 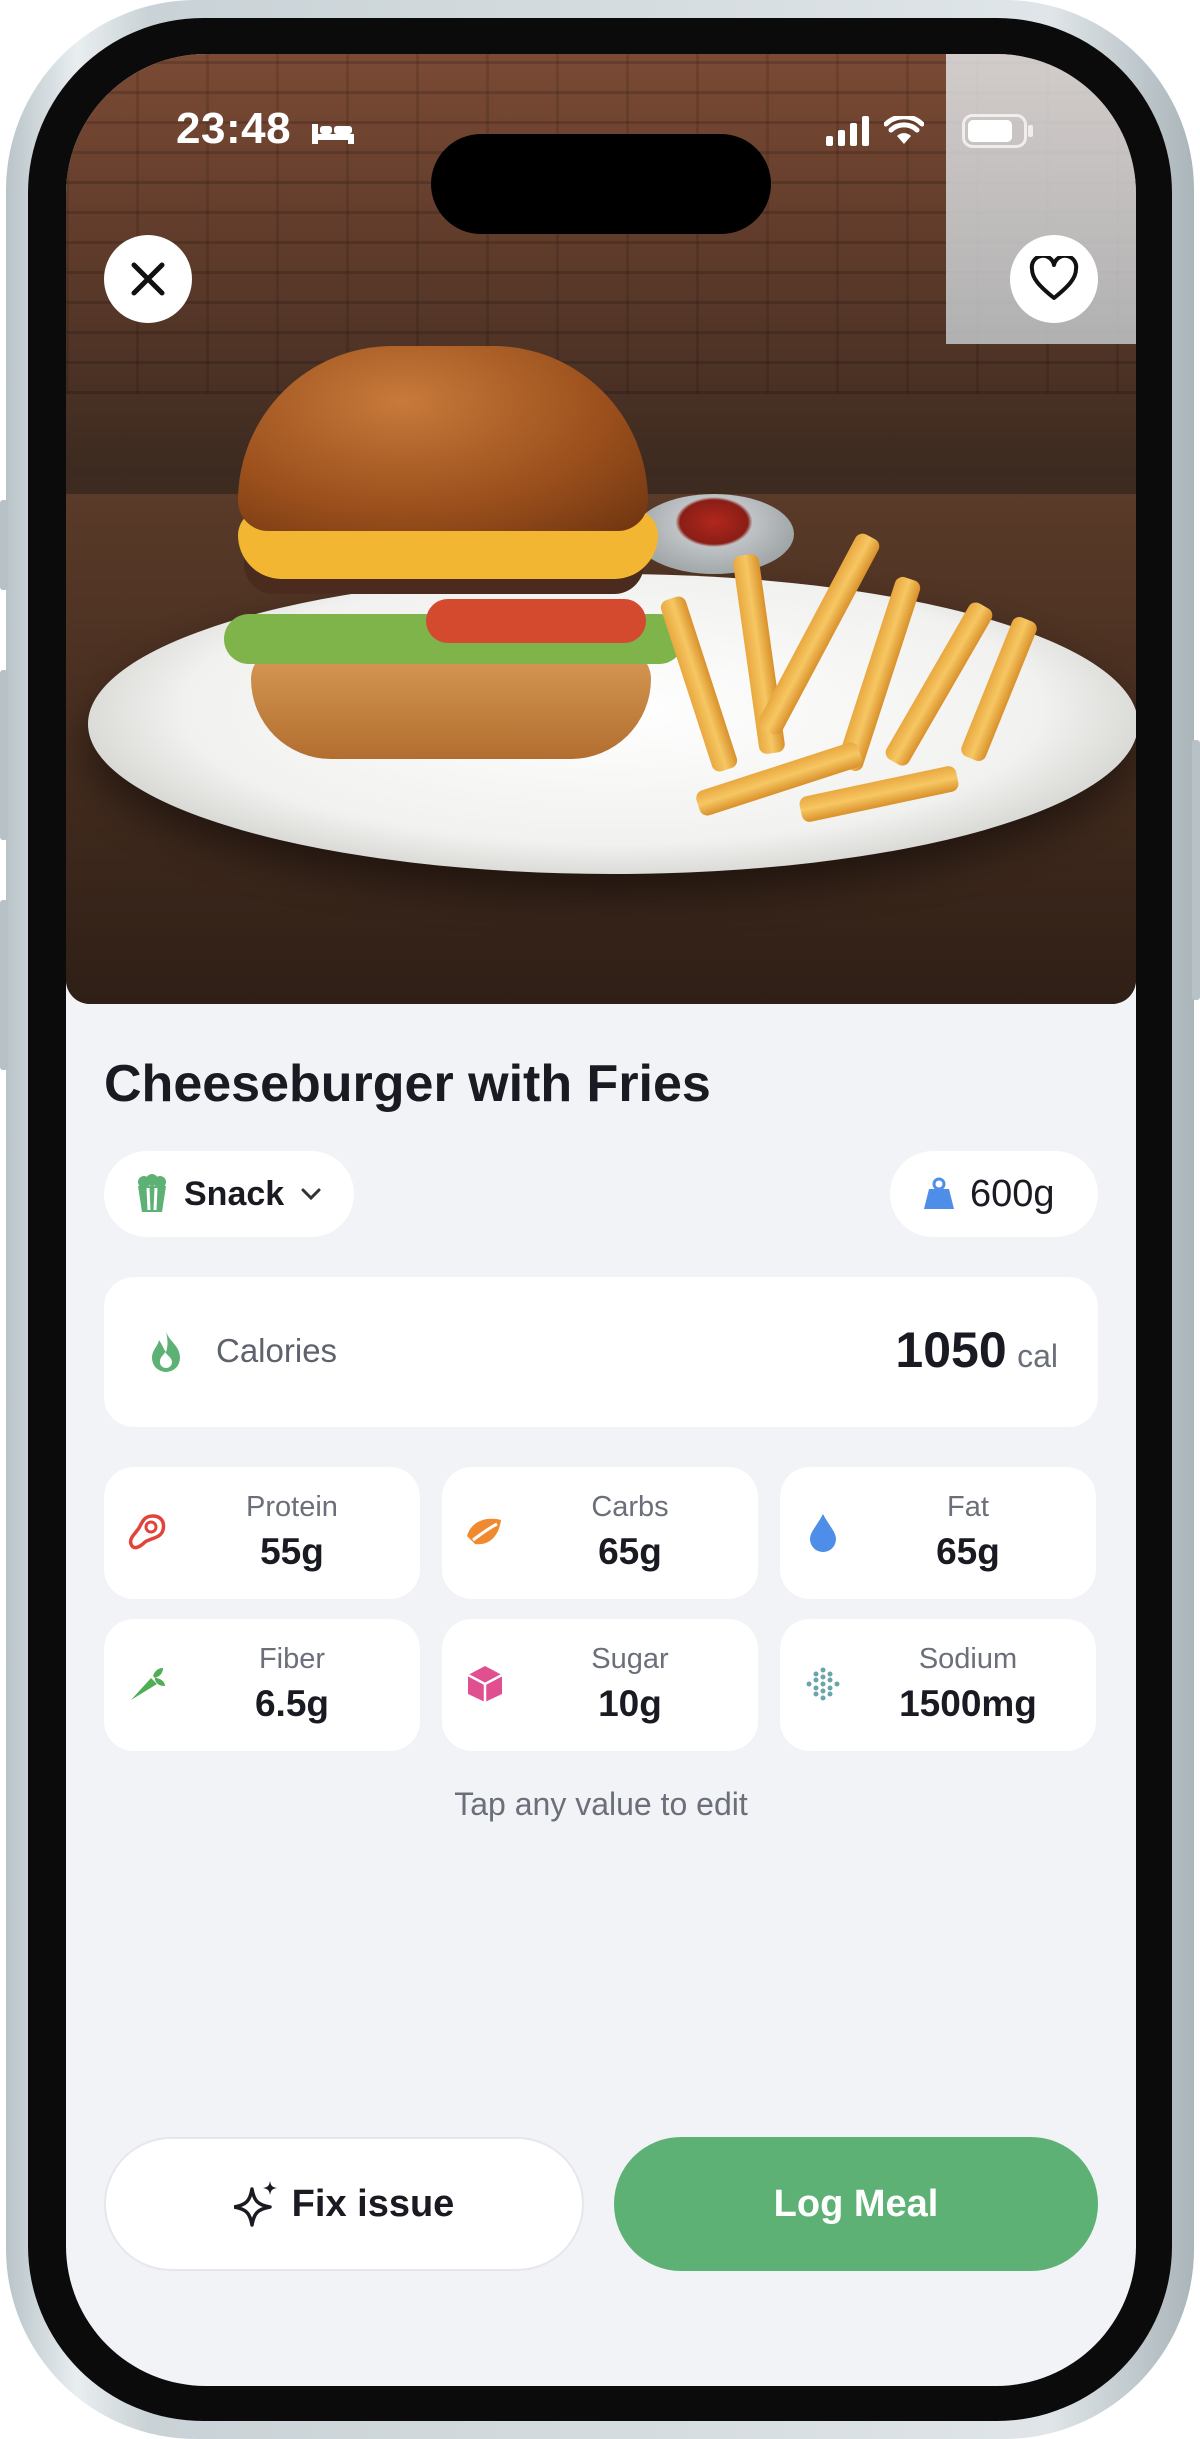 I want to click on nutrient-label: Sugar, so click(x=630, y=1659).